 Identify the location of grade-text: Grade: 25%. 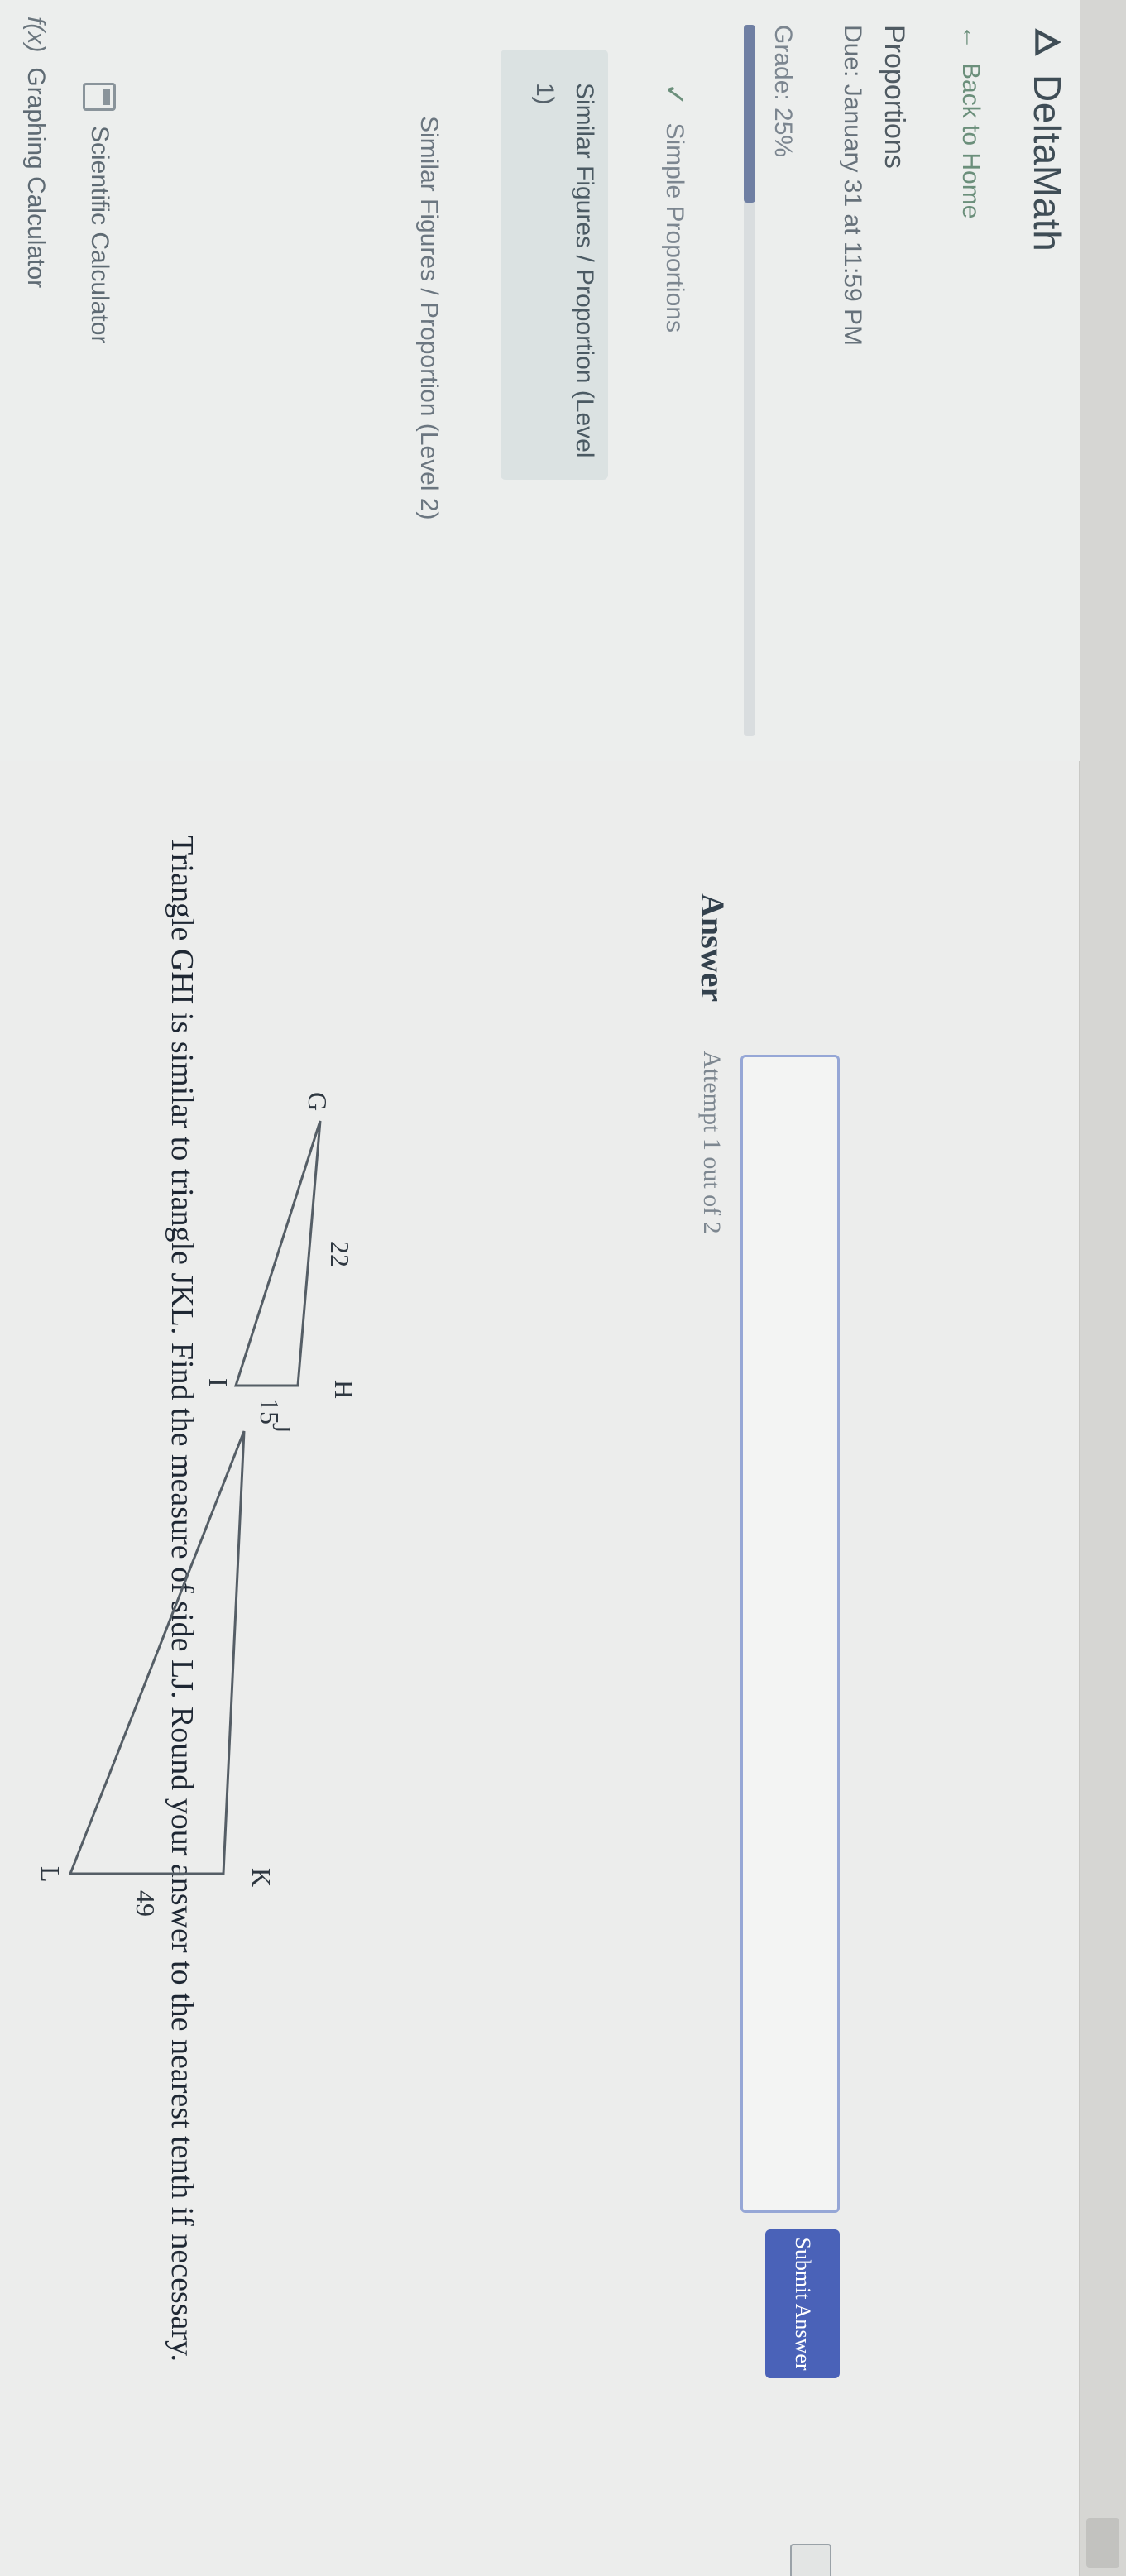
(783, 91).